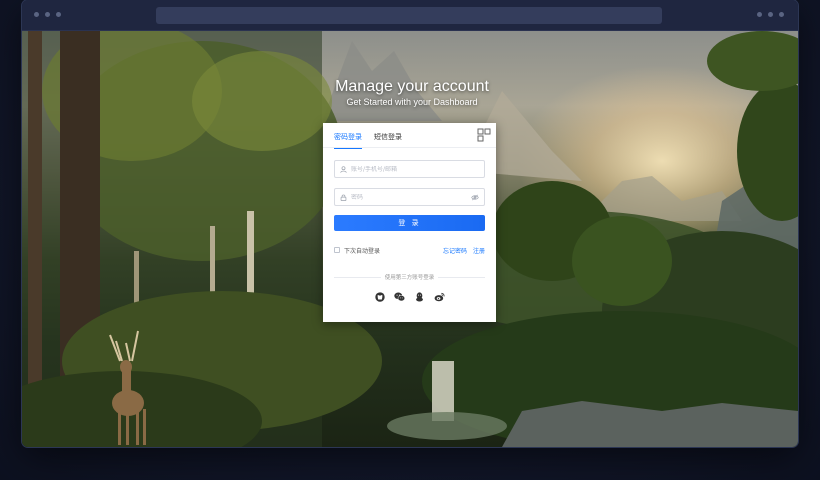  I want to click on page-title: Manage your account, so click(412, 86).